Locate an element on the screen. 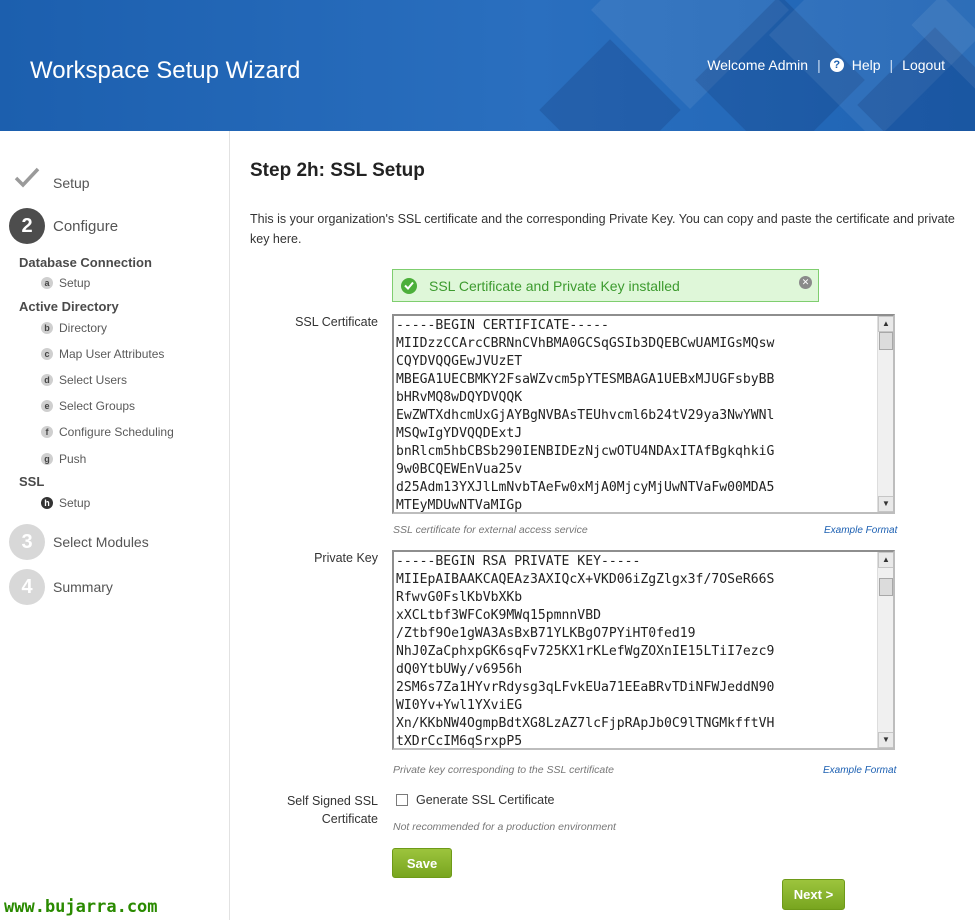  substep-label: Push is located at coordinates (73, 459).